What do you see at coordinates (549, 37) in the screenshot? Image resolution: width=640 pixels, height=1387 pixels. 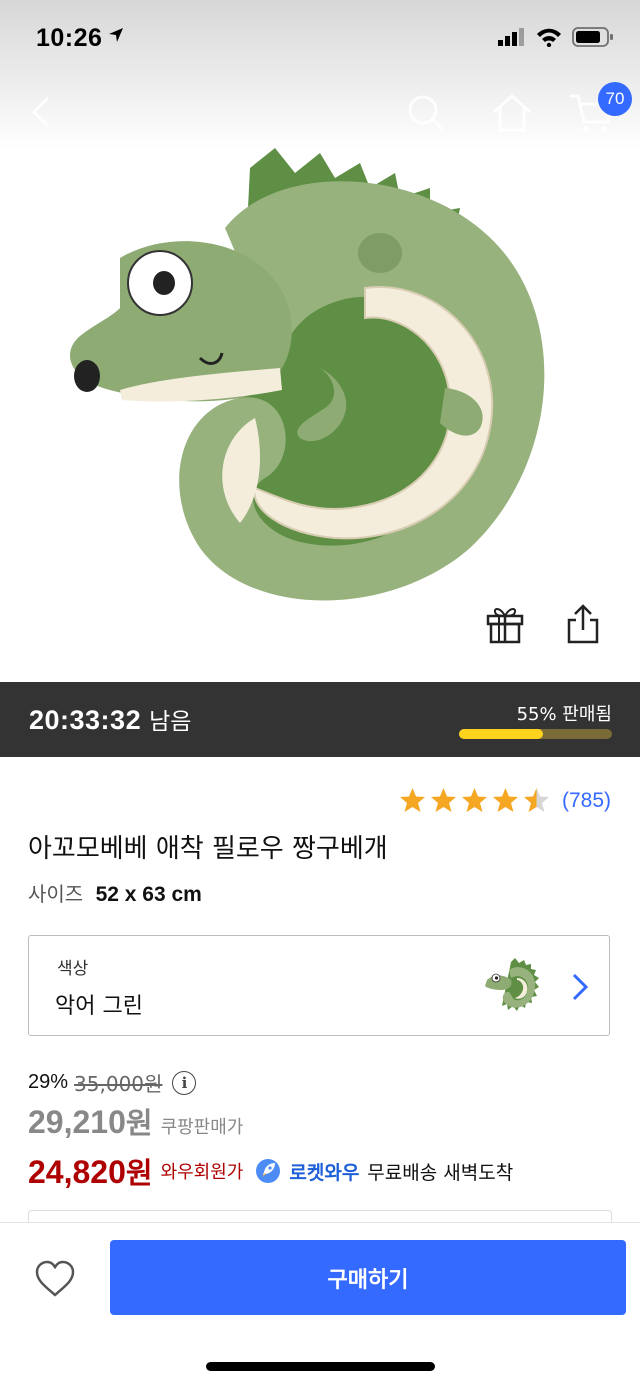 I see `wifi-icon` at bounding box center [549, 37].